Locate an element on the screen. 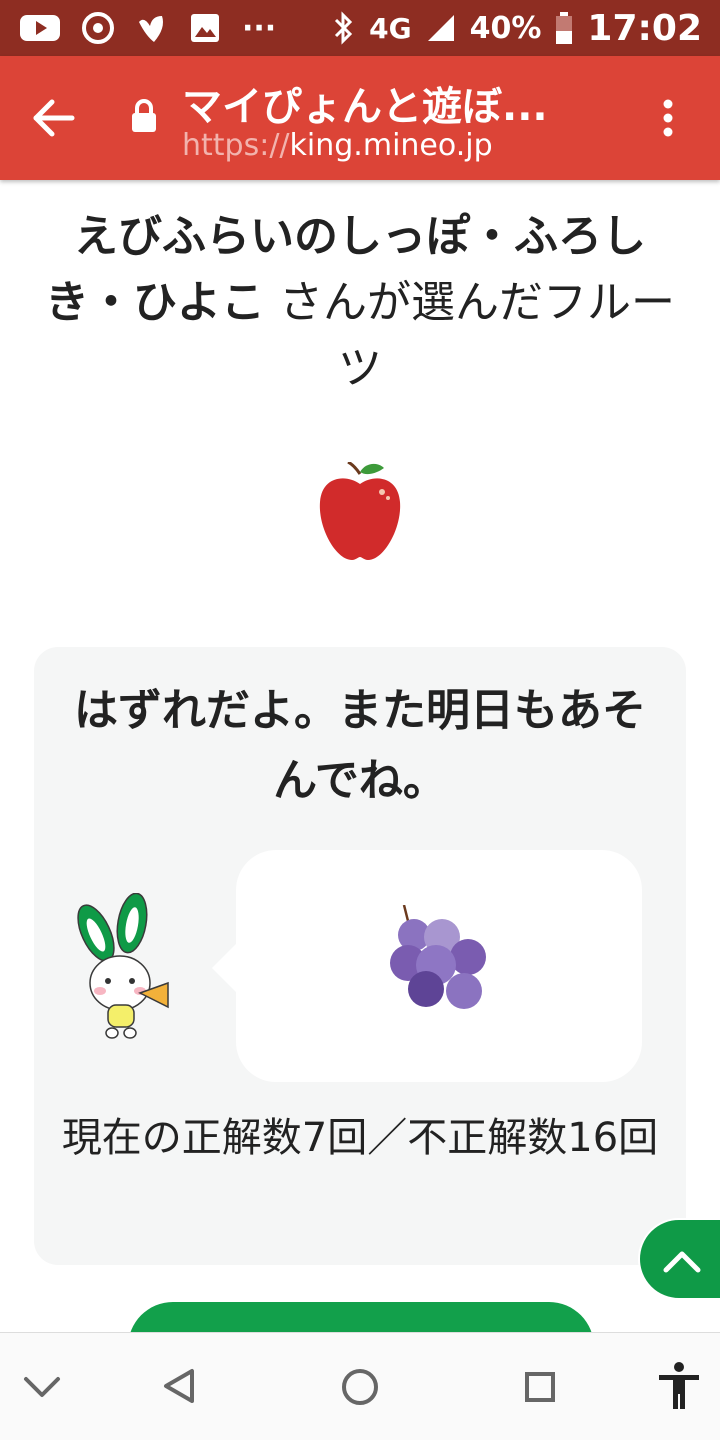  url-host: king.mineo.jp is located at coordinates (391, 145).